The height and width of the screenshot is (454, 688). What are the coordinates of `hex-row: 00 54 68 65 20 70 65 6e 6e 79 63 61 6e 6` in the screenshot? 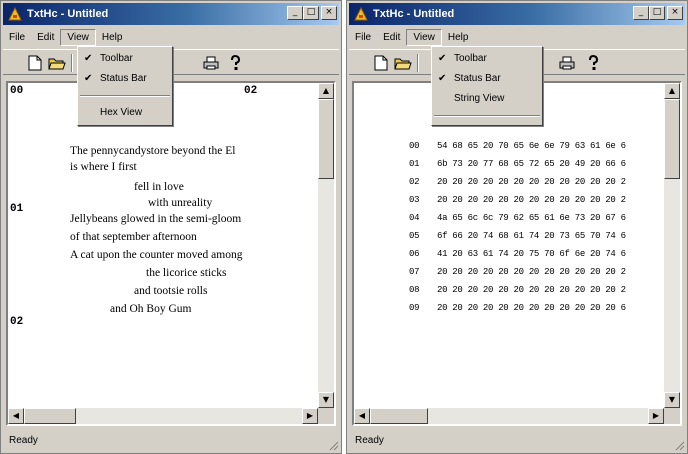 It's located at (517, 146).